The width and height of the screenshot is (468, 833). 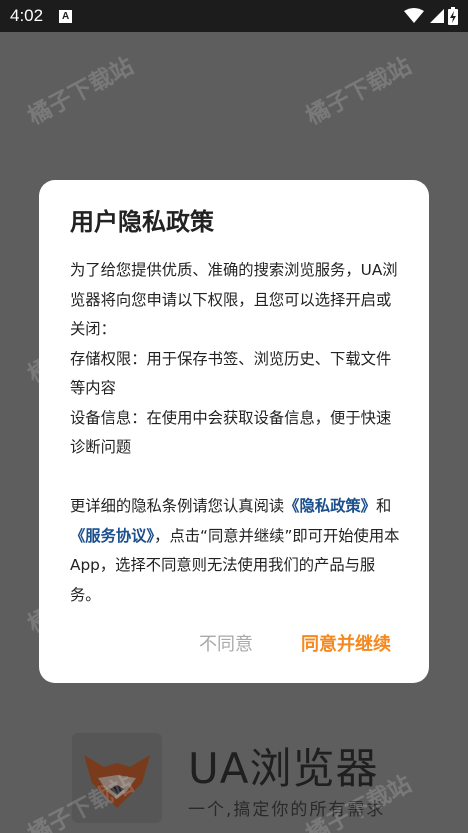 What do you see at coordinates (226, 643) in the screenshot?
I see `disagree-button: 不同意` at bounding box center [226, 643].